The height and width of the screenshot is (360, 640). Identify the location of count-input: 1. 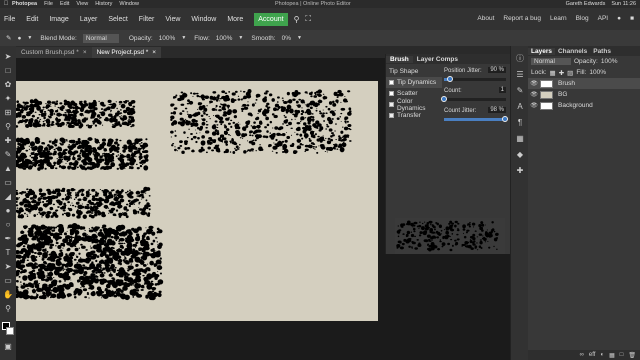
(502, 90).